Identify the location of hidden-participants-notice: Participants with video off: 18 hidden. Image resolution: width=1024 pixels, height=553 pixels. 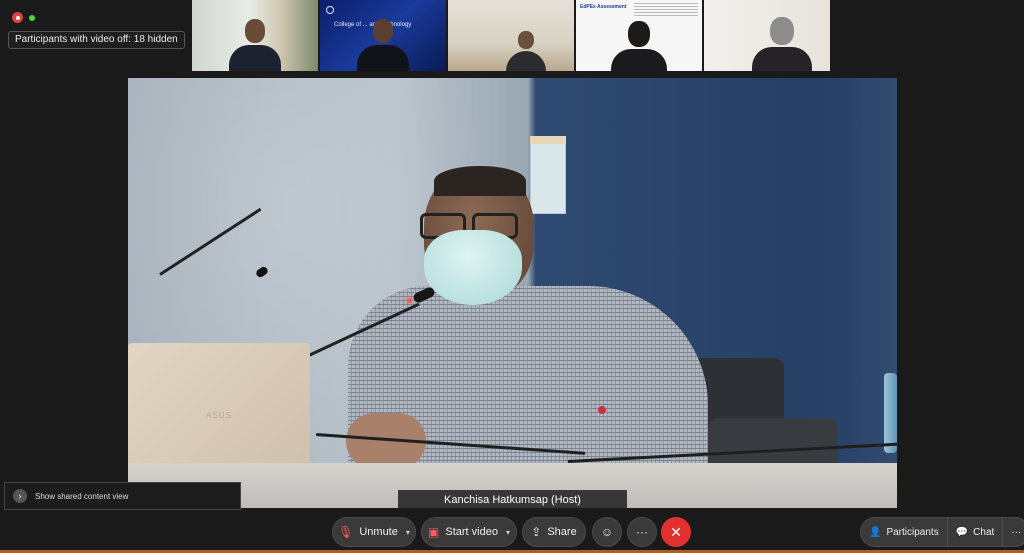
(96, 40).